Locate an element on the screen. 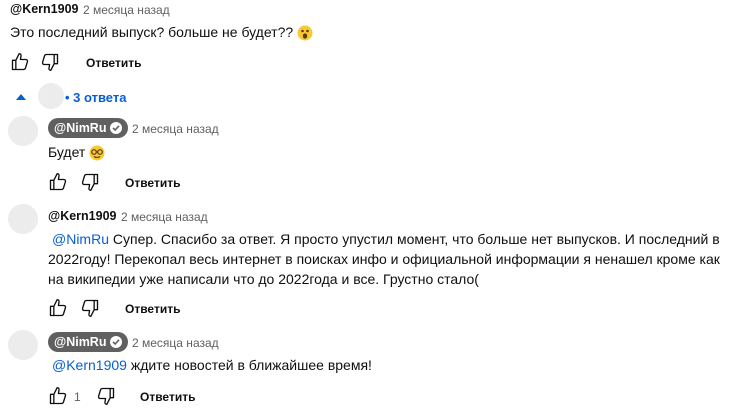 The height and width of the screenshot is (414, 744). astonished-face-icon is located at coordinates (305, 33).